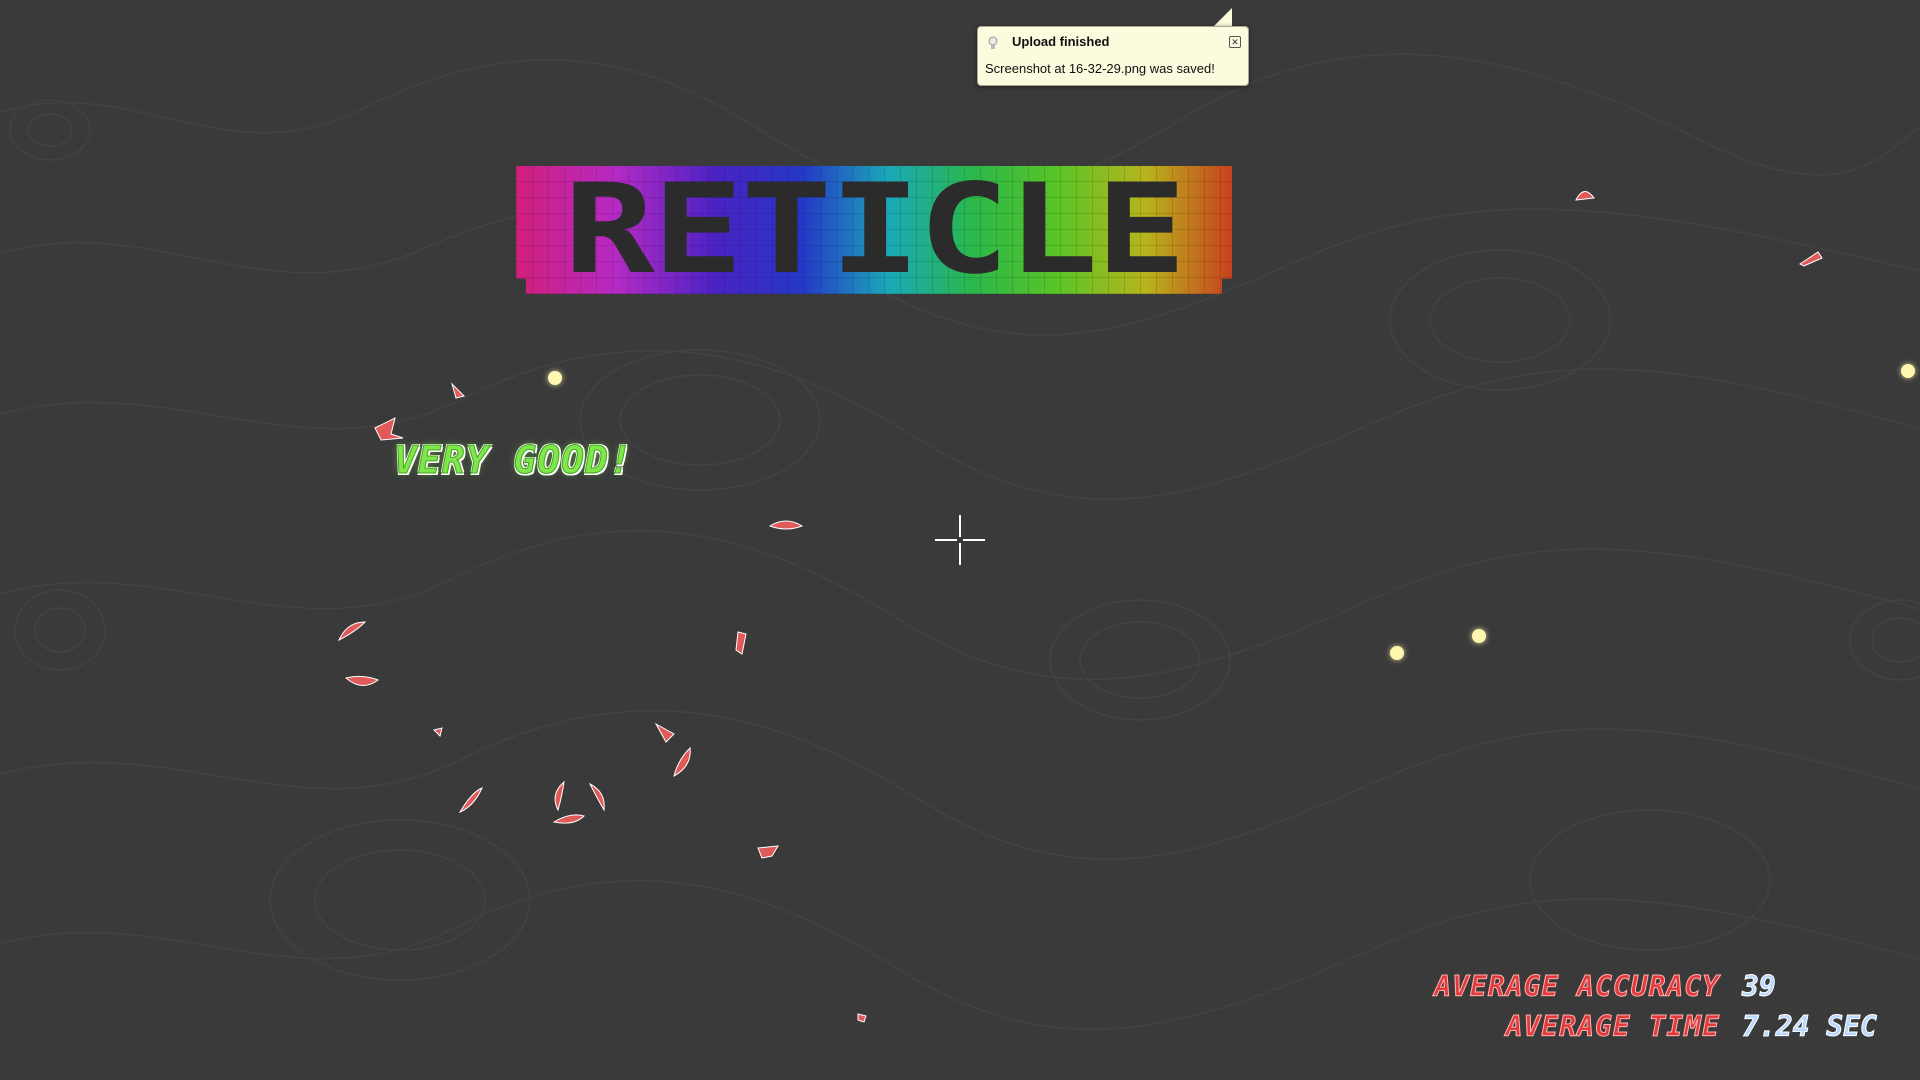  What do you see at coordinates (1577, 986) in the screenshot?
I see `accuracy-label: AVERAGE ACCURACY` at bounding box center [1577, 986].